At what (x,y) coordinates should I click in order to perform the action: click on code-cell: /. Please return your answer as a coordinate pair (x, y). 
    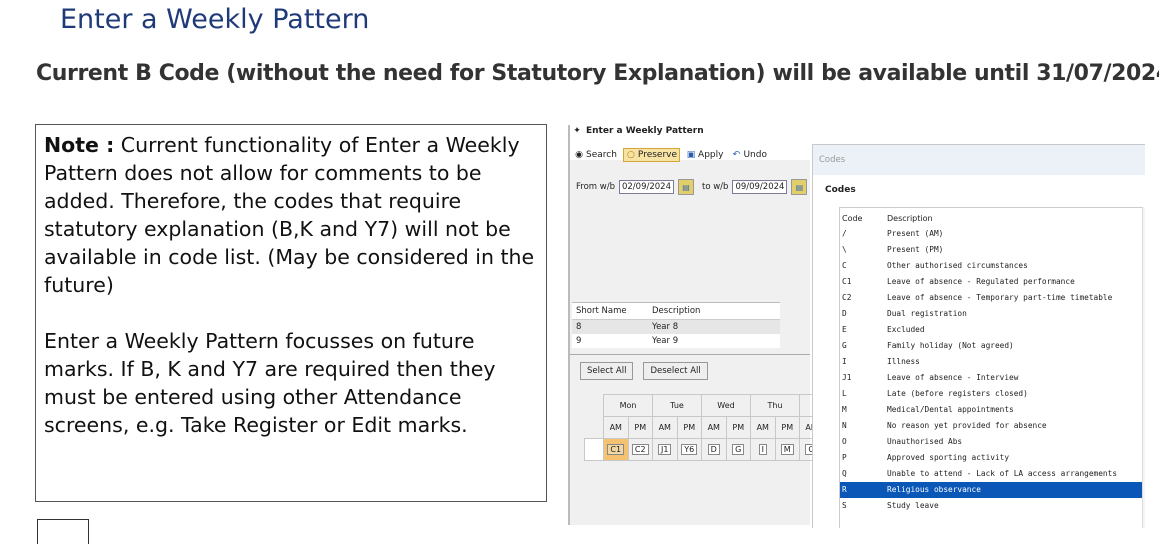
    Looking at the image, I should click on (844, 233).